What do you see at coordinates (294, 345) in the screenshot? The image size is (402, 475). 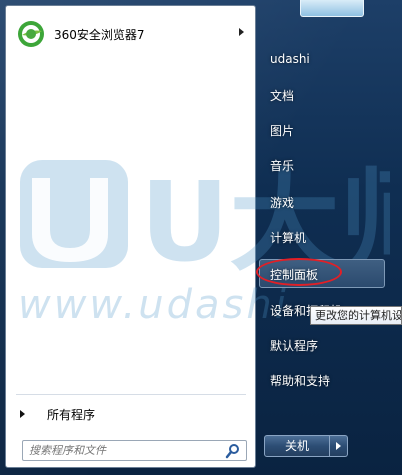 I see `default-programs-link: 默认程序` at bounding box center [294, 345].